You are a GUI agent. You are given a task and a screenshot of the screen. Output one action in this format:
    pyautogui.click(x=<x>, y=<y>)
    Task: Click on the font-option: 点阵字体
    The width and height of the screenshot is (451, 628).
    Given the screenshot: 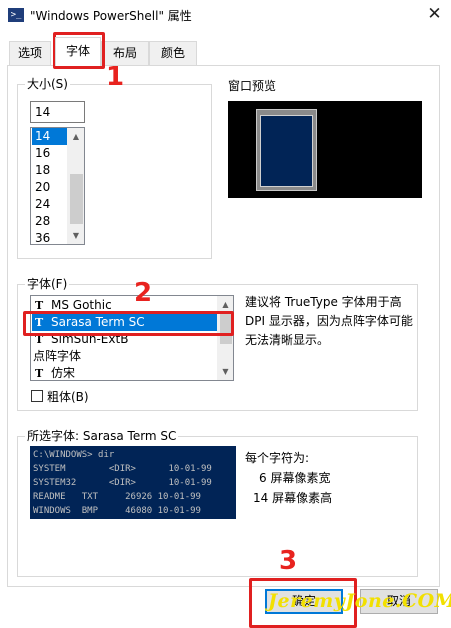 What is the action you would take?
    pyautogui.click(x=125, y=356)
    